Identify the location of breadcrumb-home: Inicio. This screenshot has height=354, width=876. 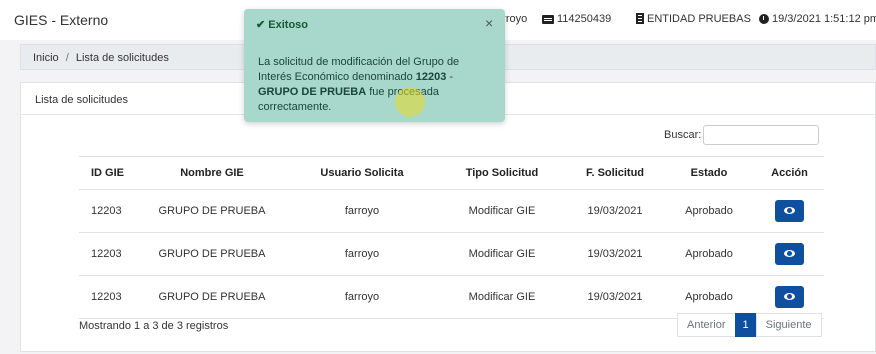
(46, 58).